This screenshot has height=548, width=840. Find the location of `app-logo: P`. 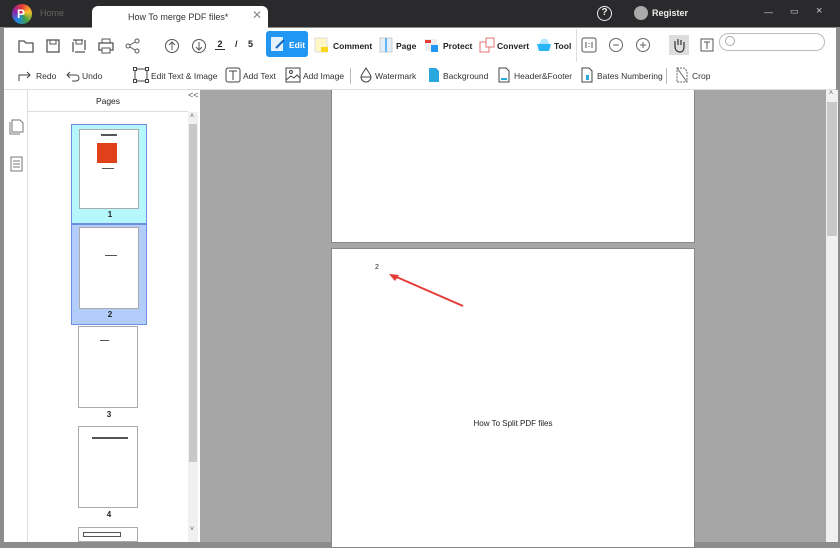

app-logo: P is located at coordinates (22, 14).